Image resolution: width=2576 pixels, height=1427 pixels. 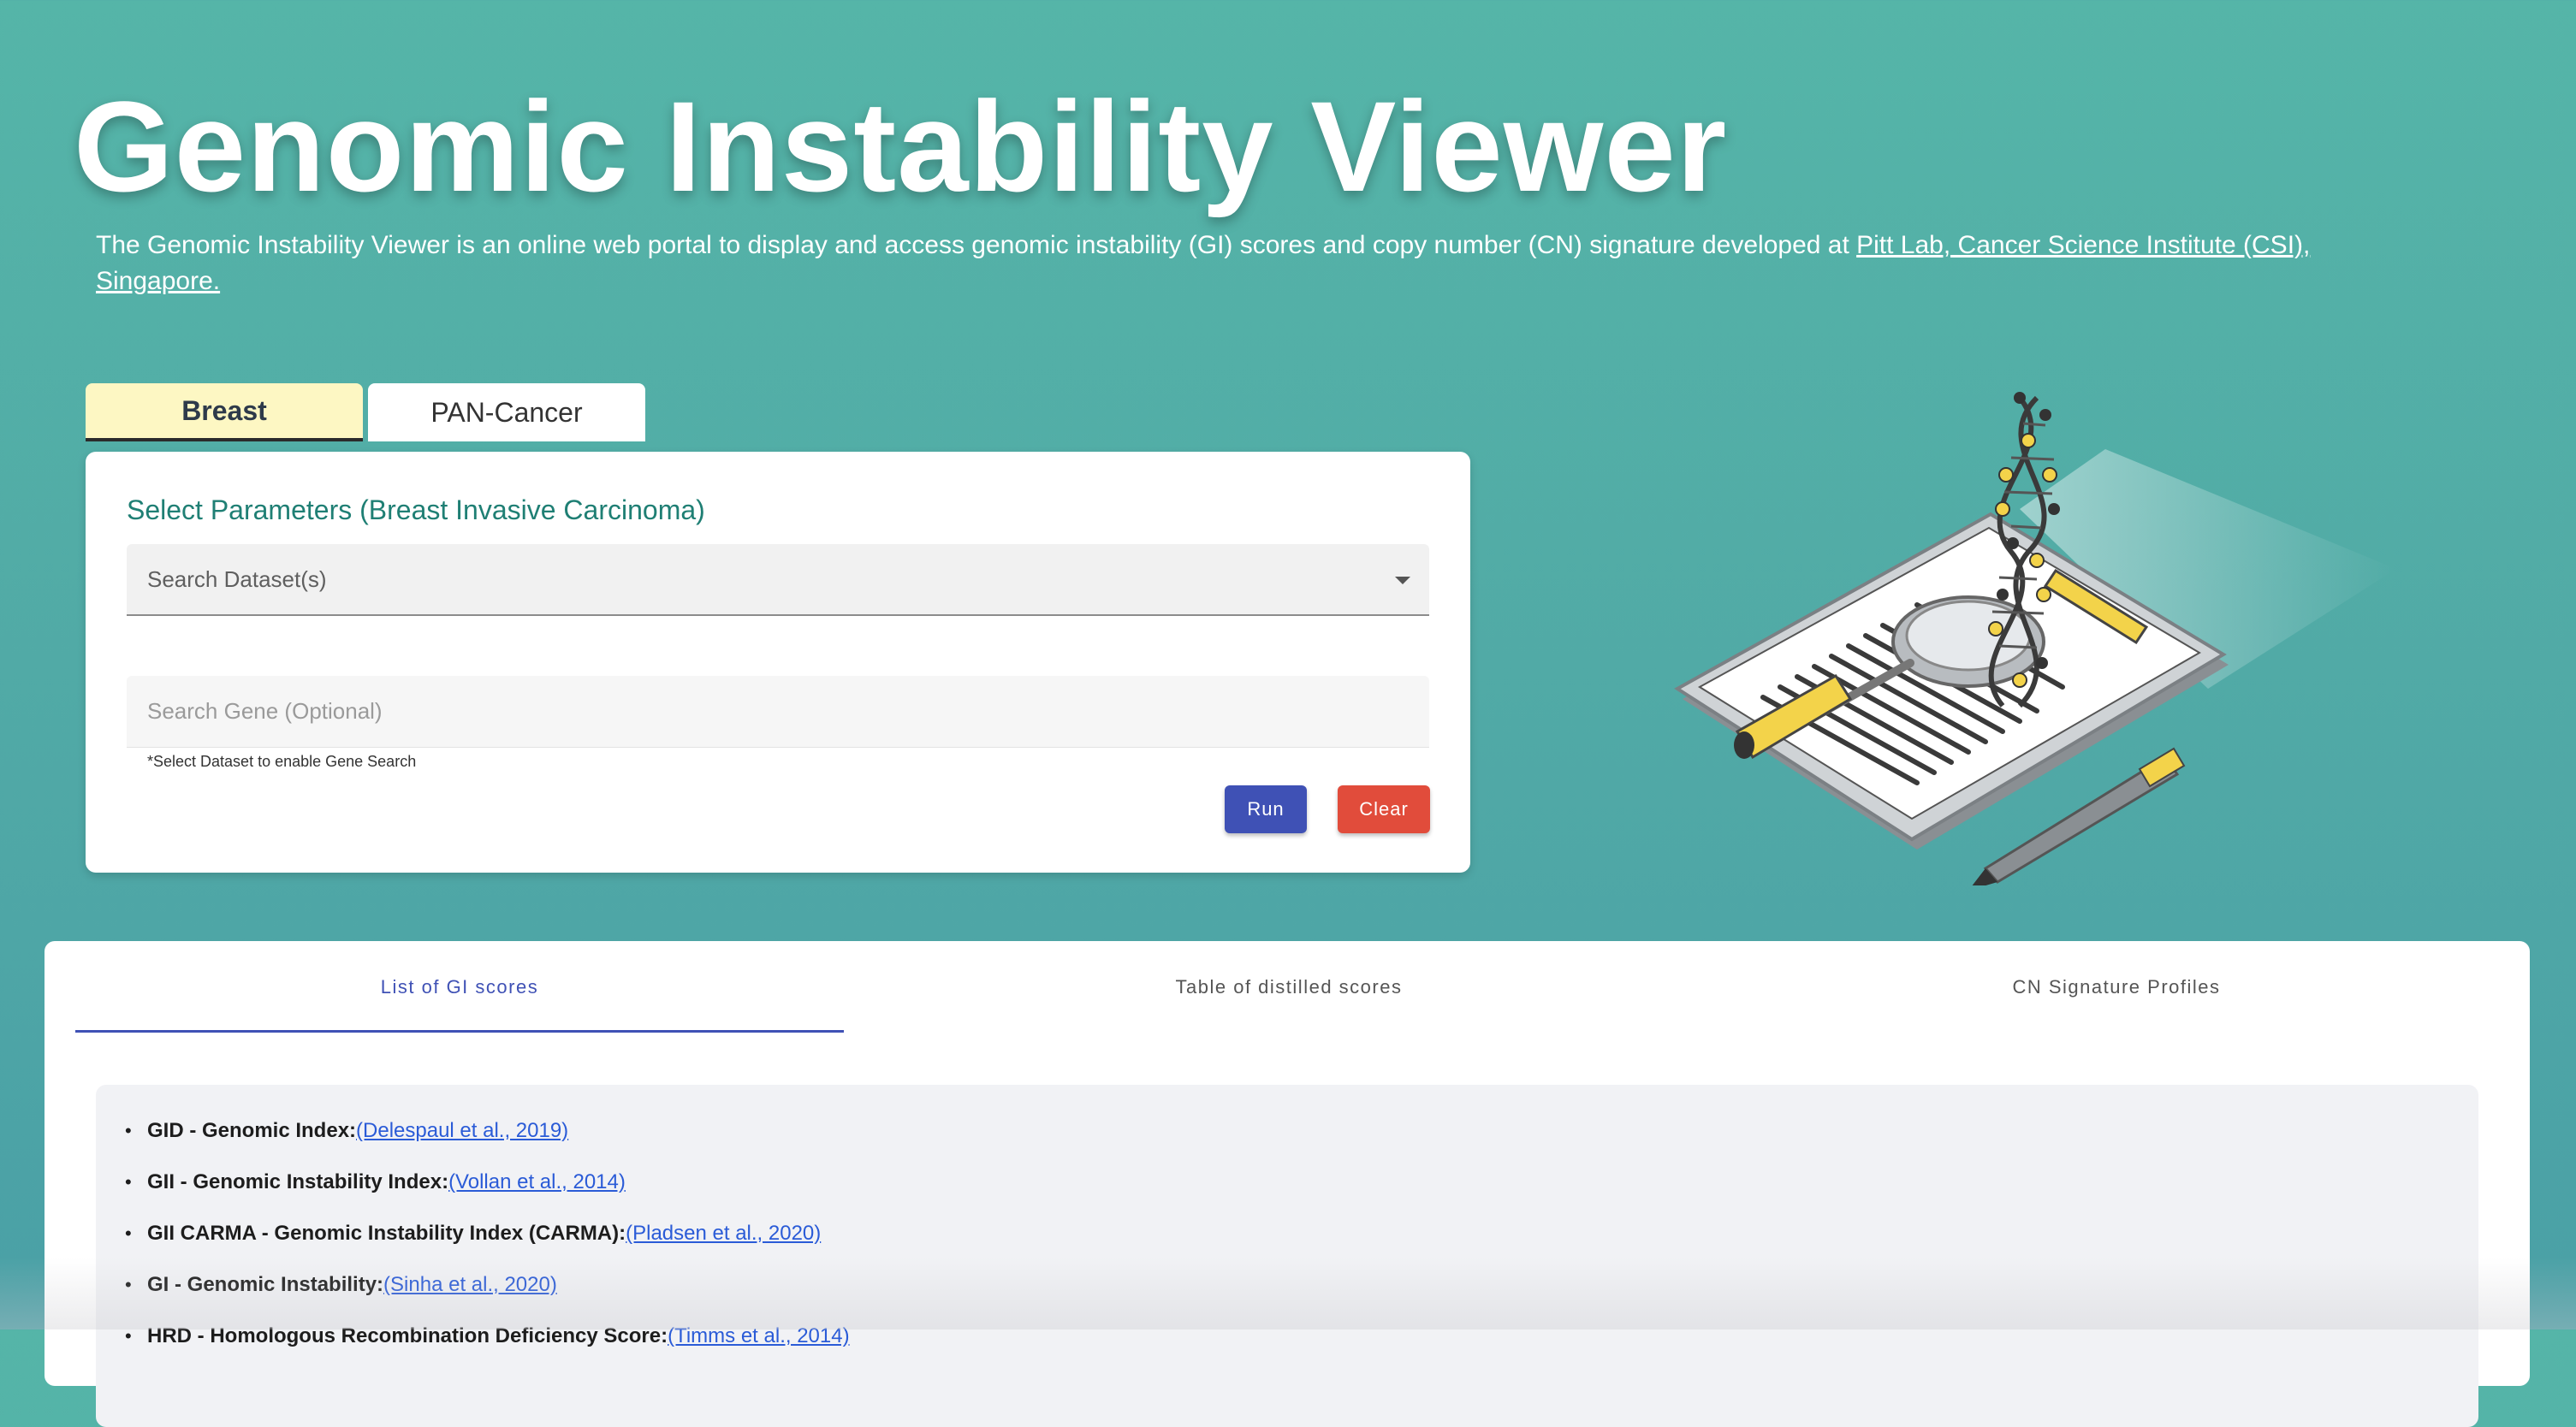 I want to click on dropdown-caret-icon, so click(x=1402, y=580).